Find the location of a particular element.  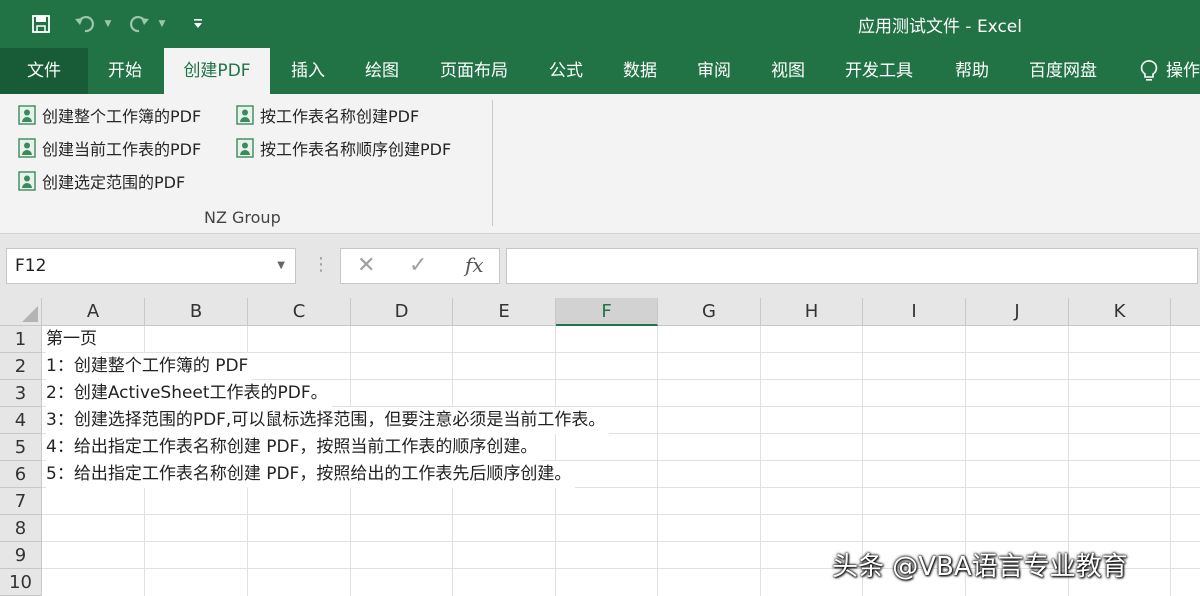

column-header-l-partial is located at coordinates (1185, 312).